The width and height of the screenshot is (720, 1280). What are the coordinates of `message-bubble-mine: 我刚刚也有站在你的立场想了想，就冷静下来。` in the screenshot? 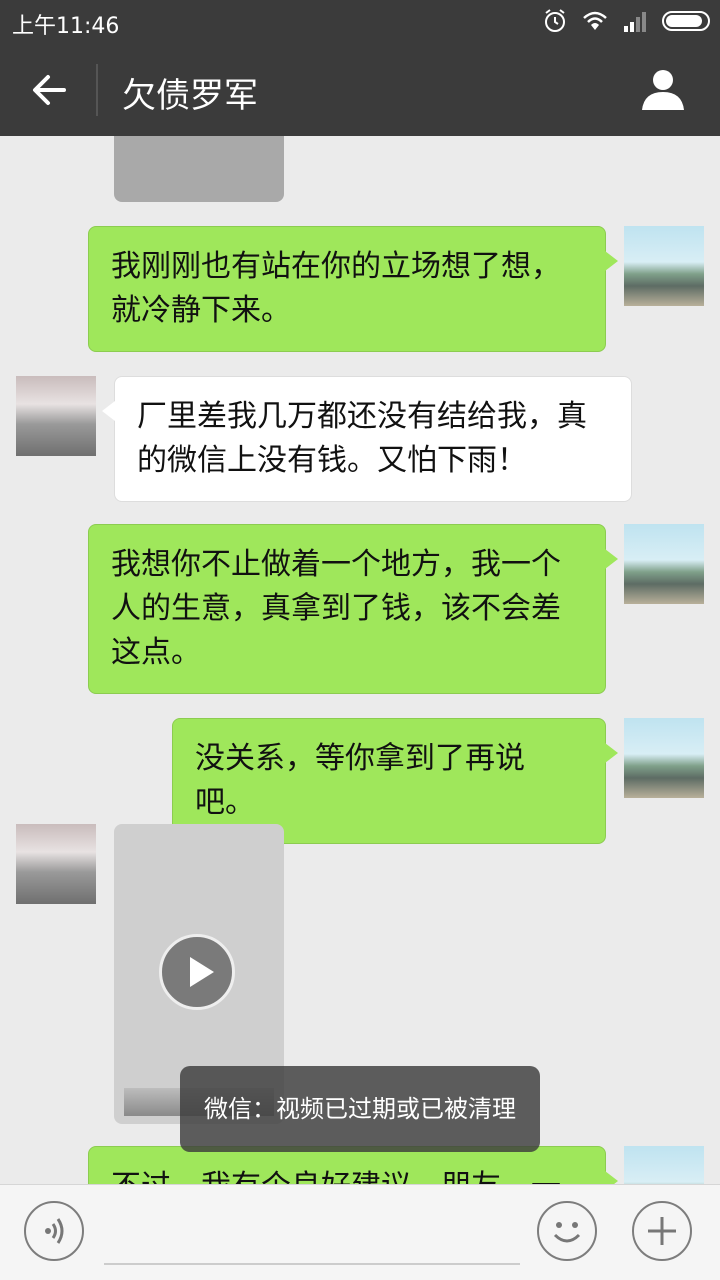 It's located at (353, 289).